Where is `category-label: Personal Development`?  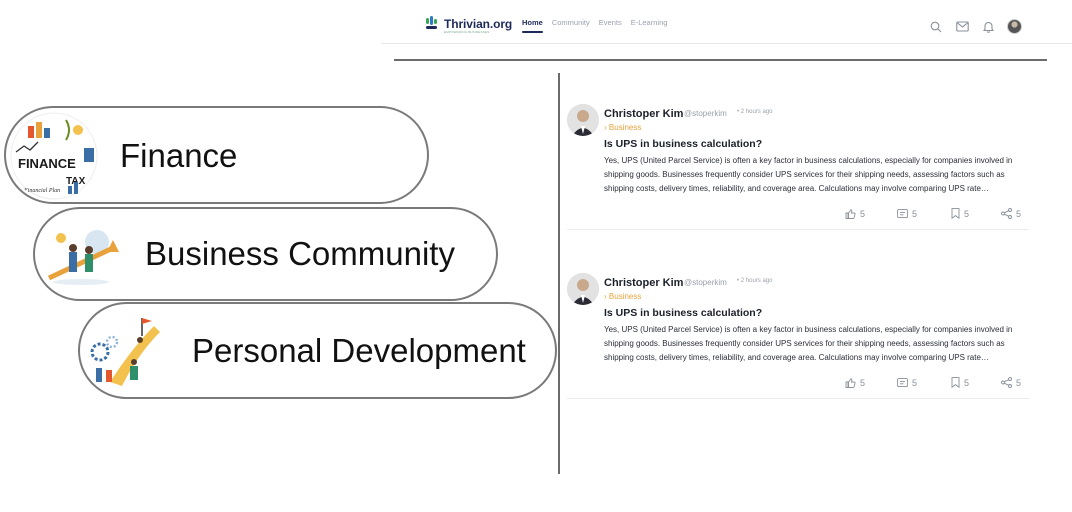 category-label: Personal Development is located at coordinates (359, 350).